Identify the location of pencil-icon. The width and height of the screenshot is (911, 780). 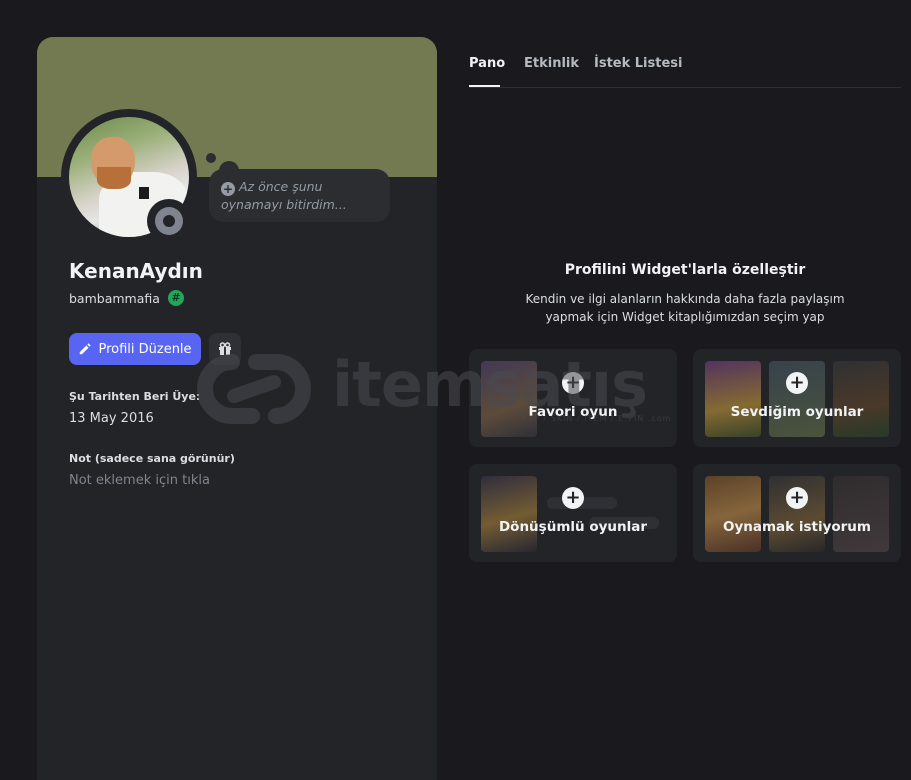
(86, 349).